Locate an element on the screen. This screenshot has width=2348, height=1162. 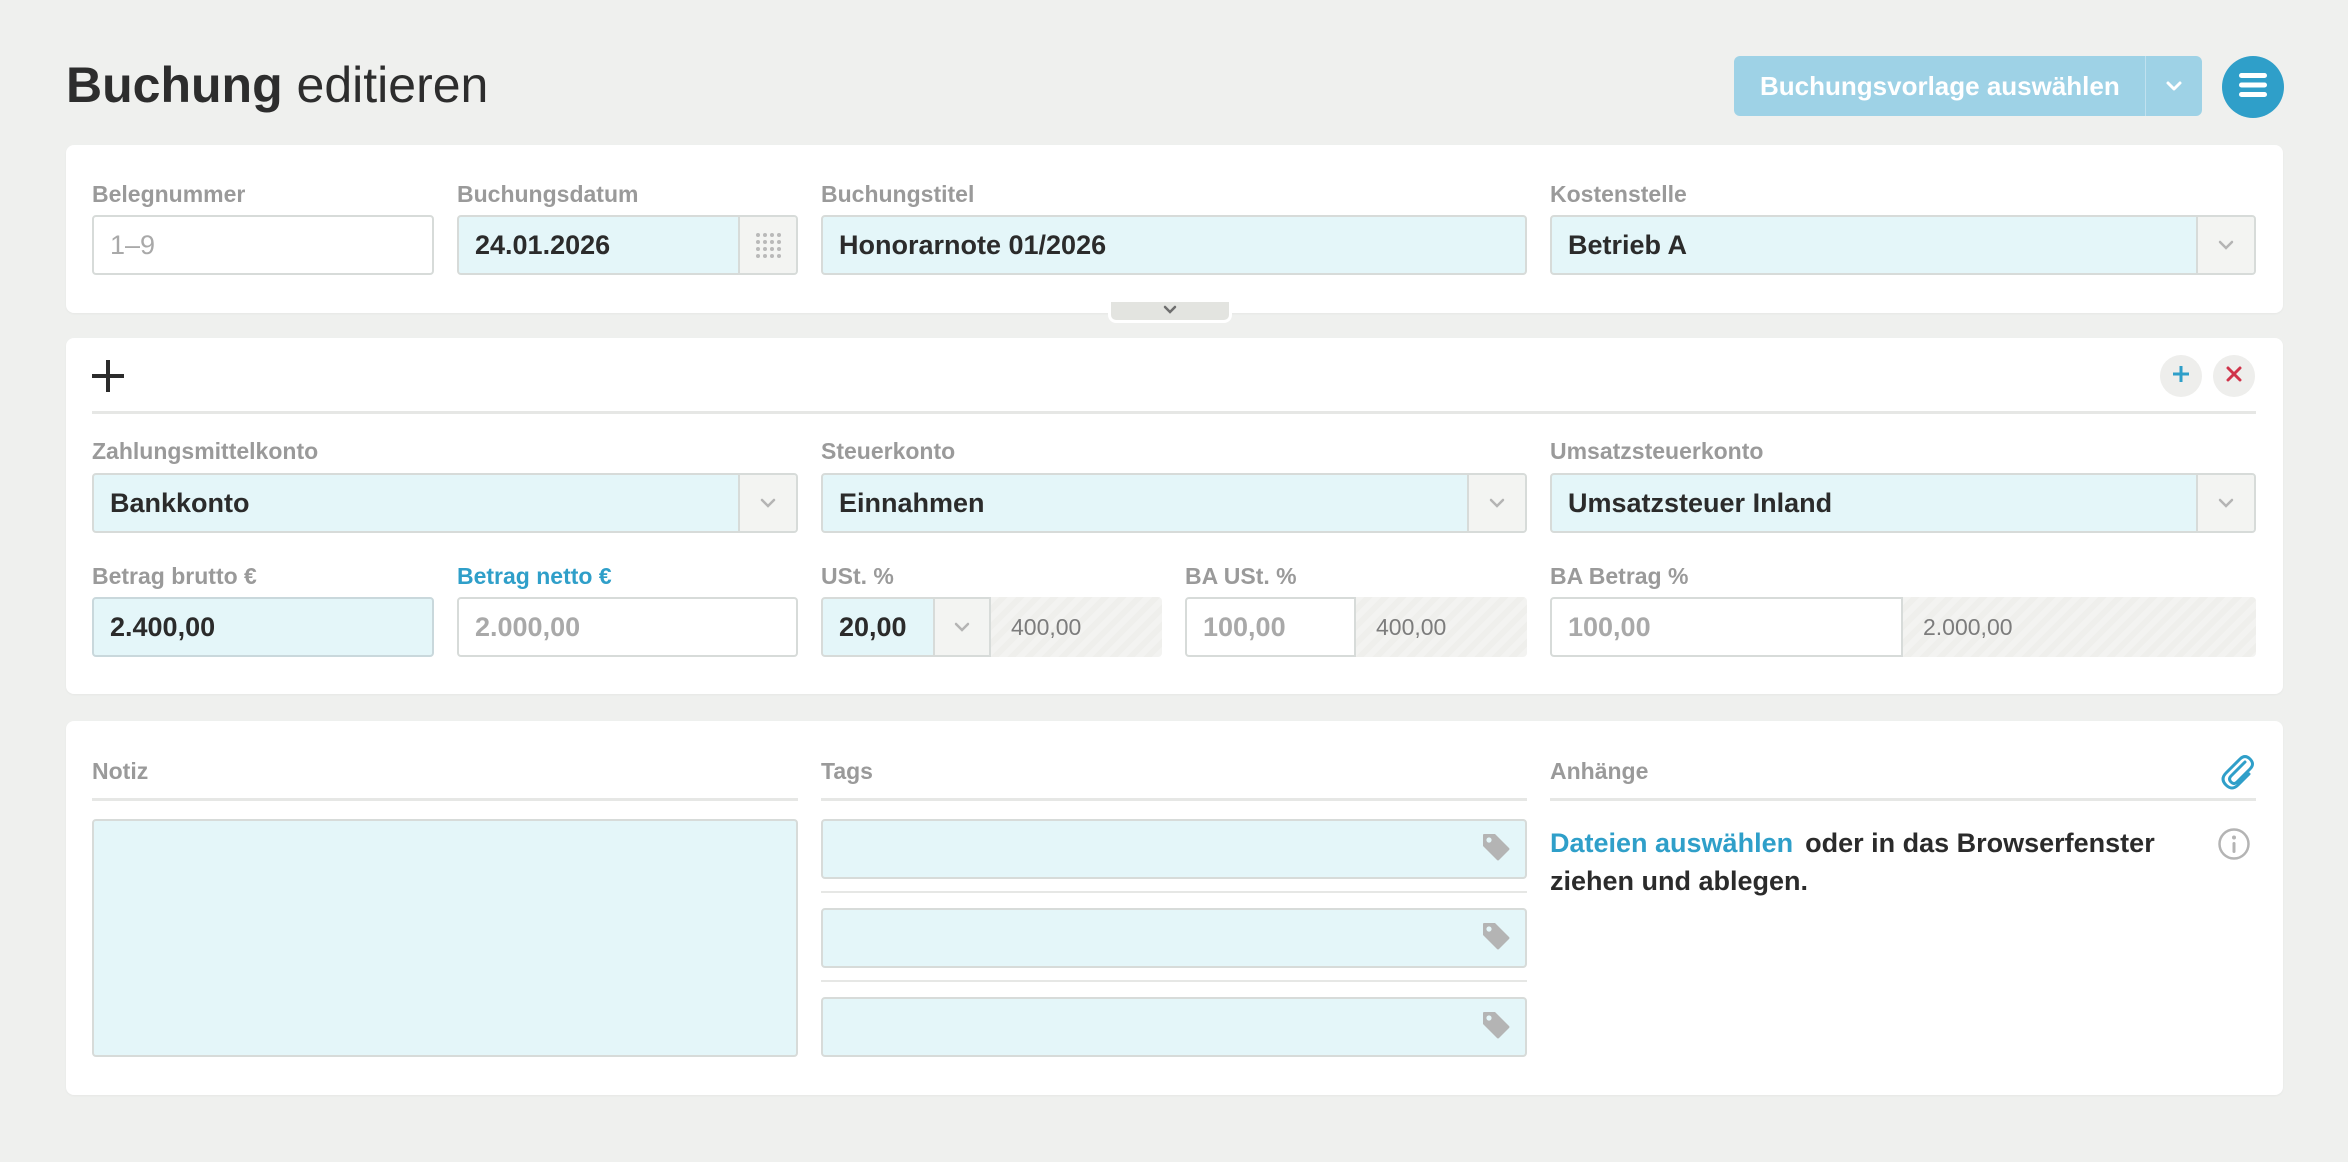
ust-amount: 400,00 is located at coordinates (1076, 627).